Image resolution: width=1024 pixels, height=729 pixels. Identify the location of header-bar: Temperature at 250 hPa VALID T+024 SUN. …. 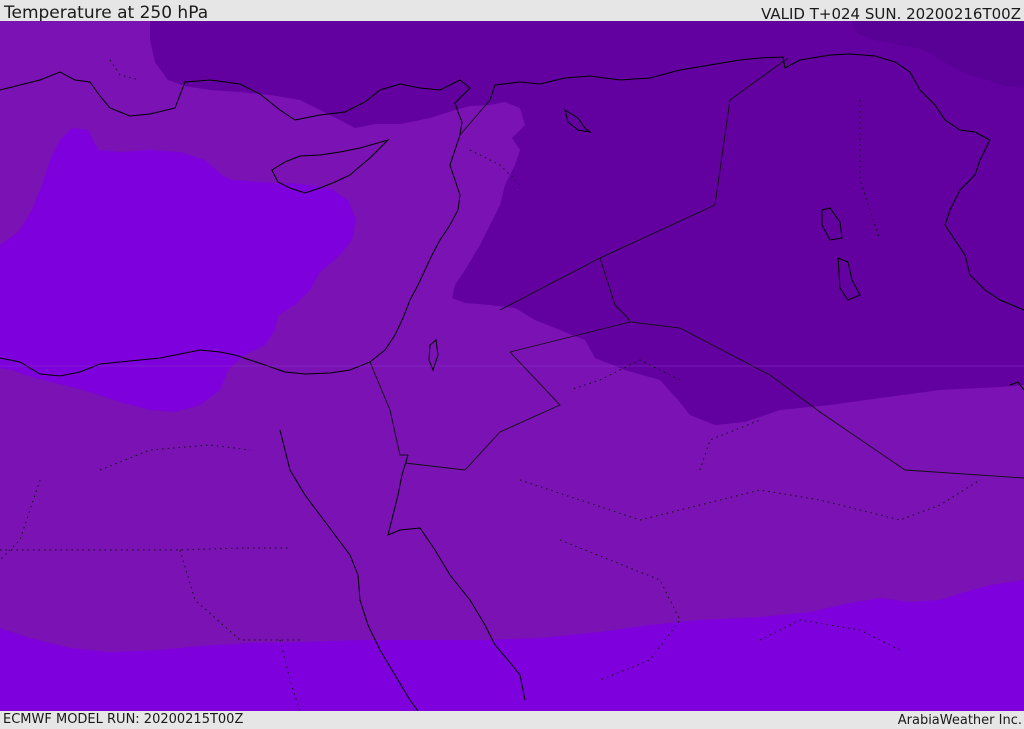
(512, 11).